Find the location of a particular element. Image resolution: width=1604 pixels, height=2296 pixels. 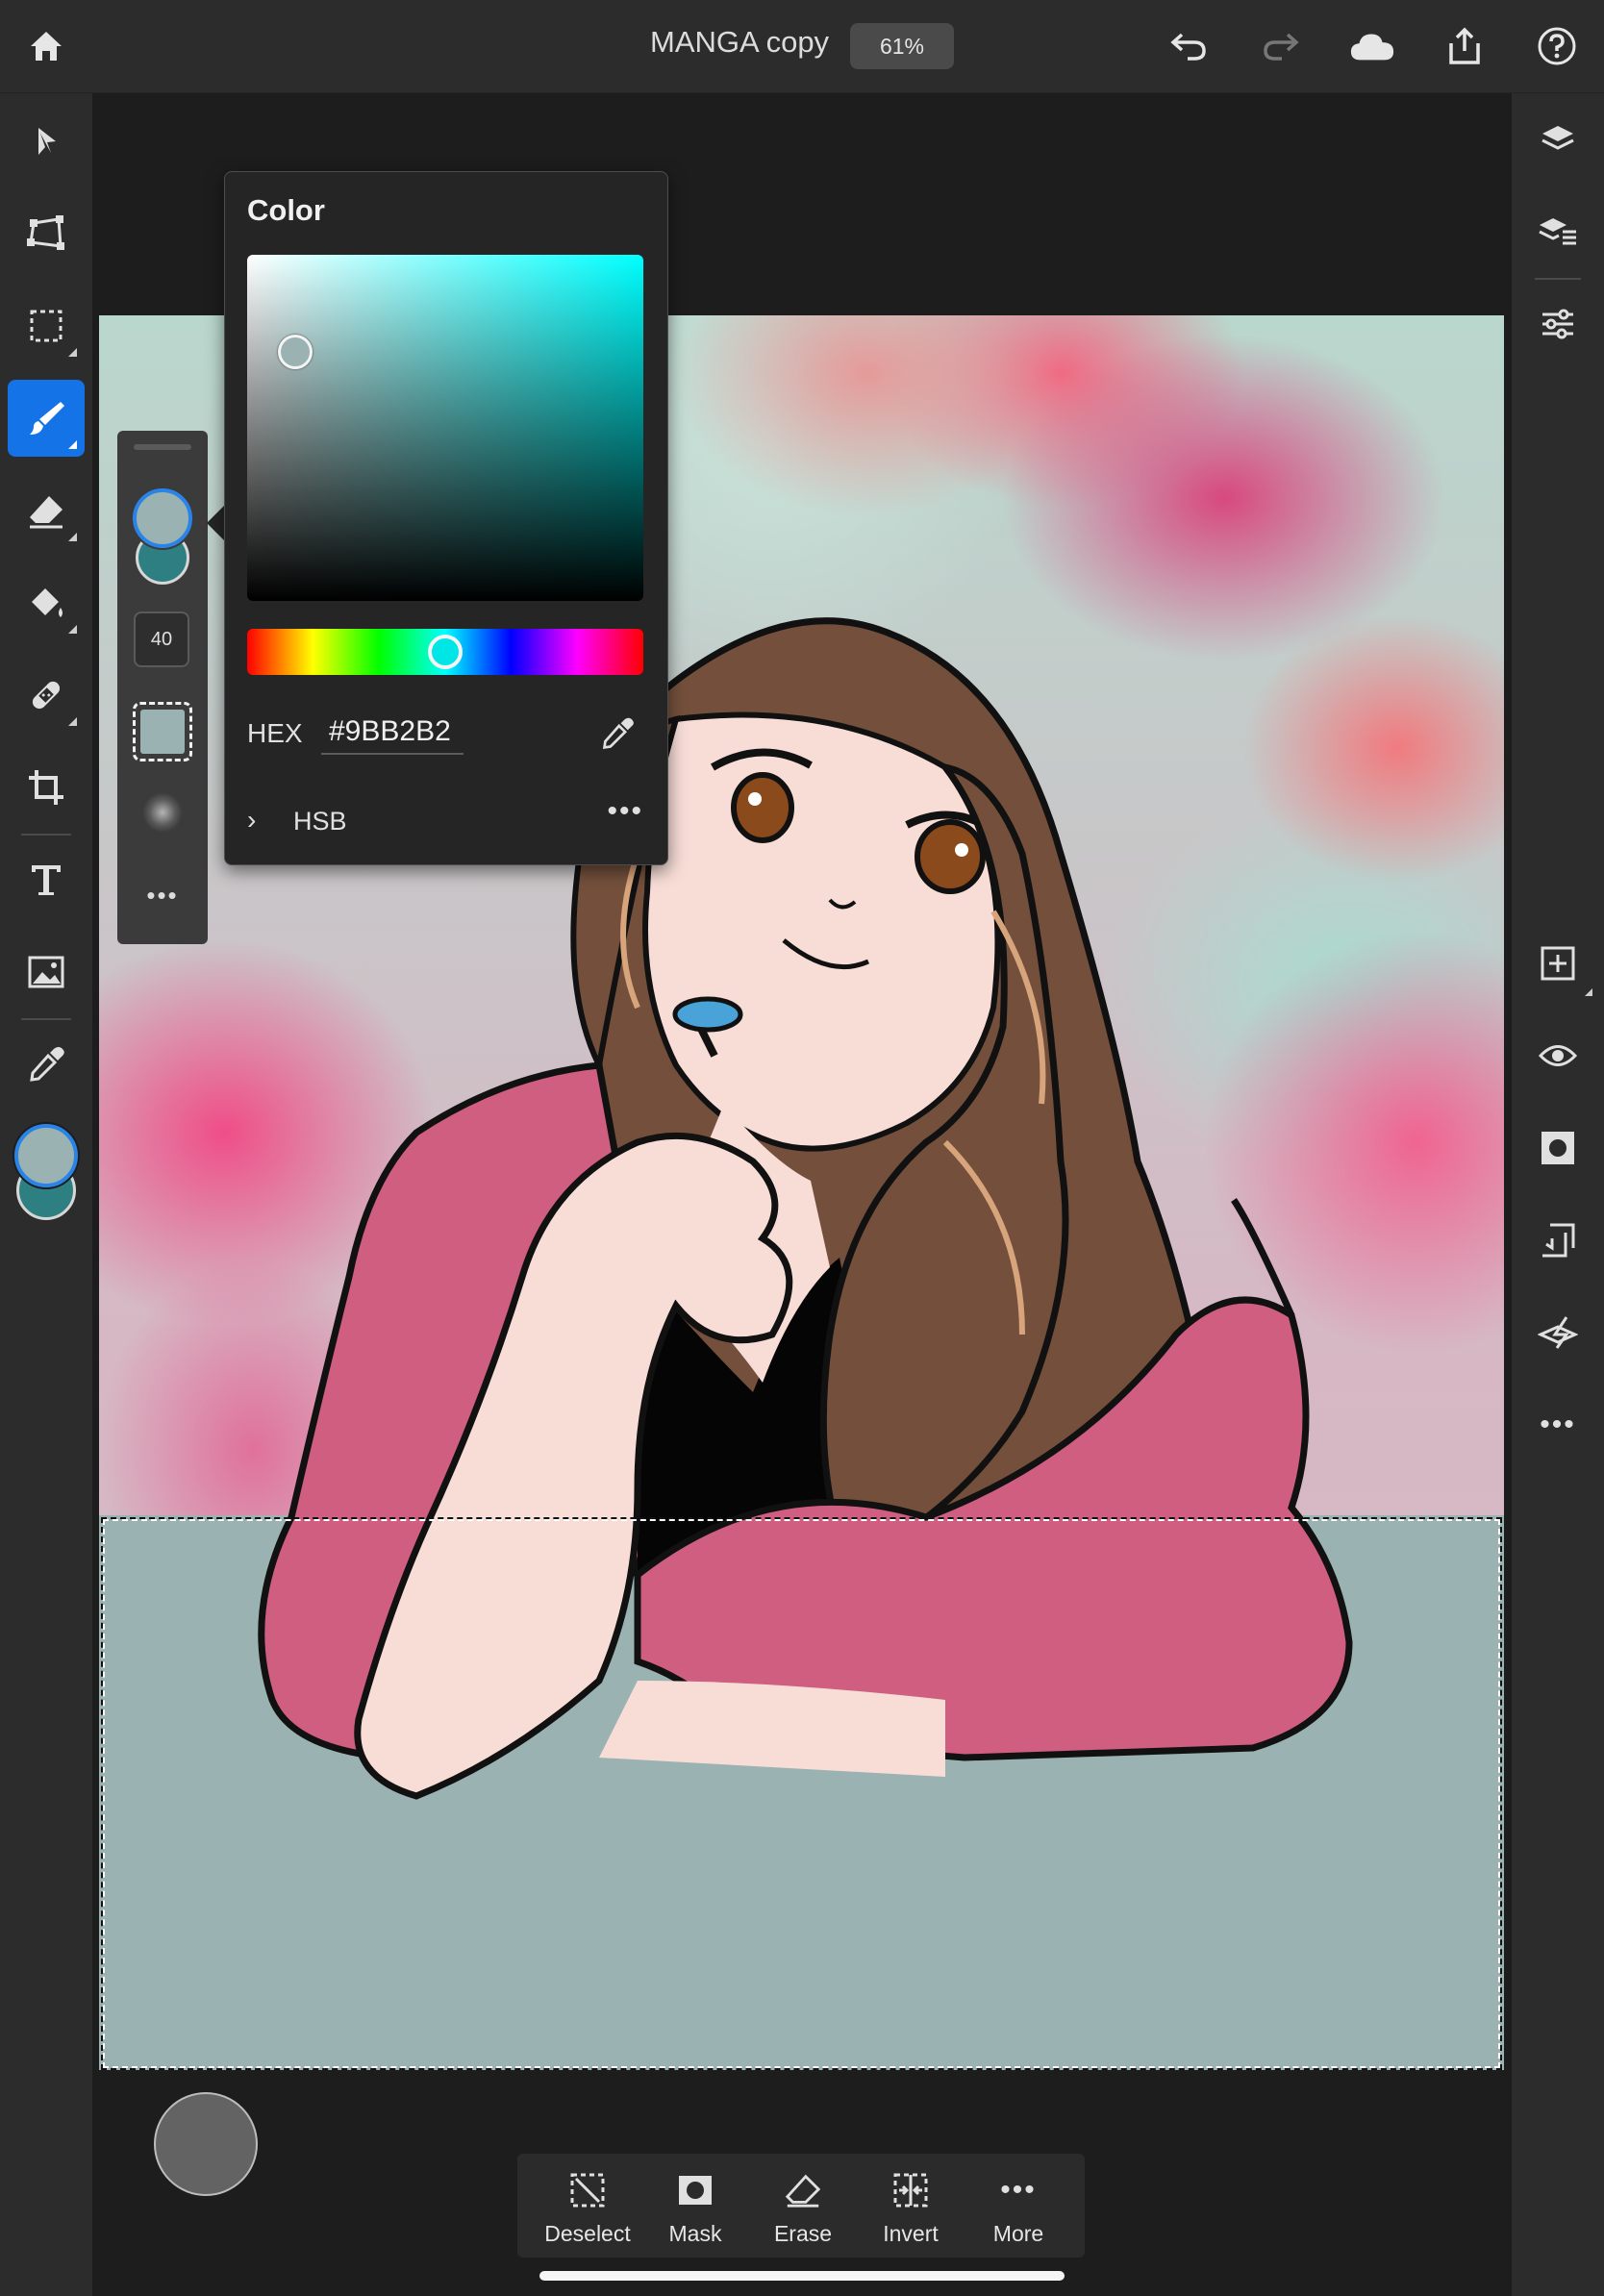

share-icon is located at coordinates (1464, 46).